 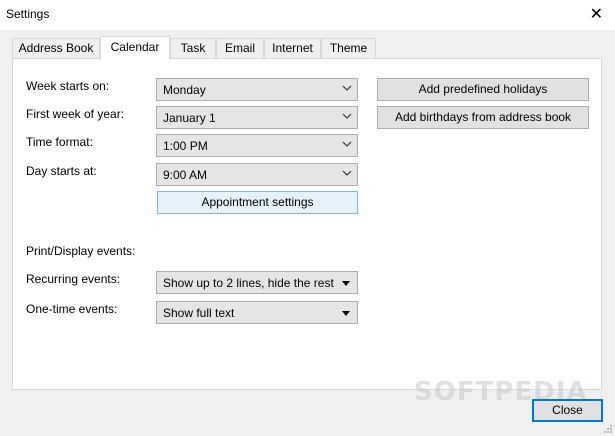 I want to click on week-starts-label: Week starts on:, so click(x=68, y=86).